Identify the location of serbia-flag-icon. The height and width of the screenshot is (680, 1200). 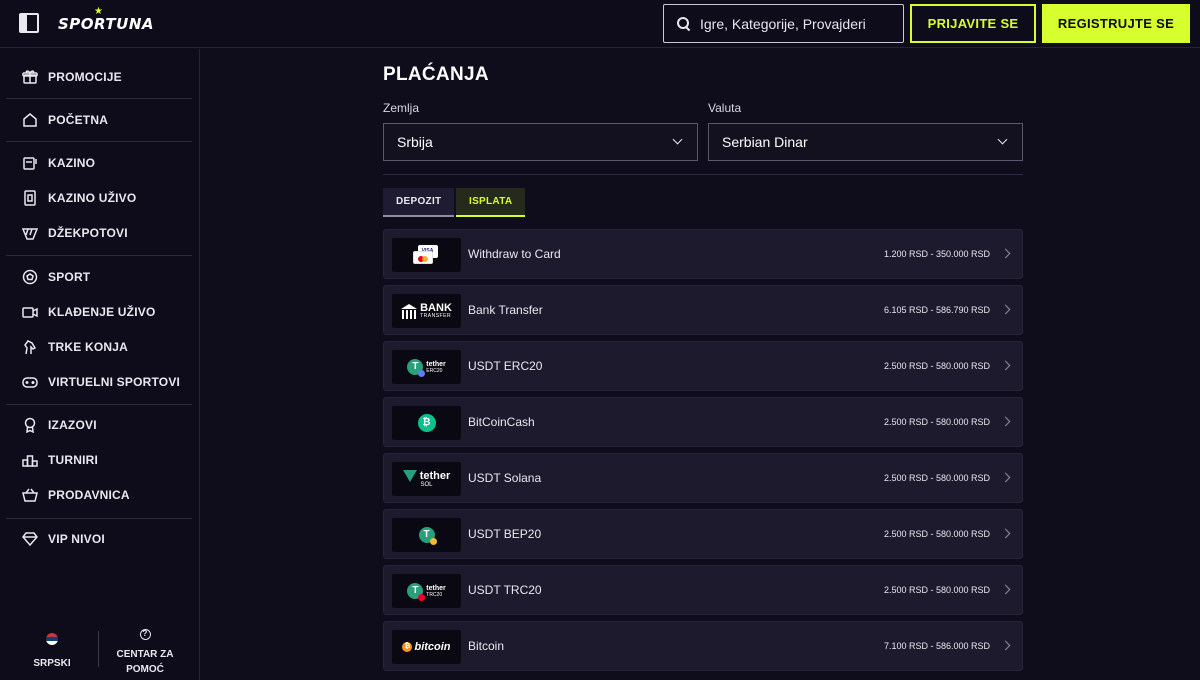
(52, 639).